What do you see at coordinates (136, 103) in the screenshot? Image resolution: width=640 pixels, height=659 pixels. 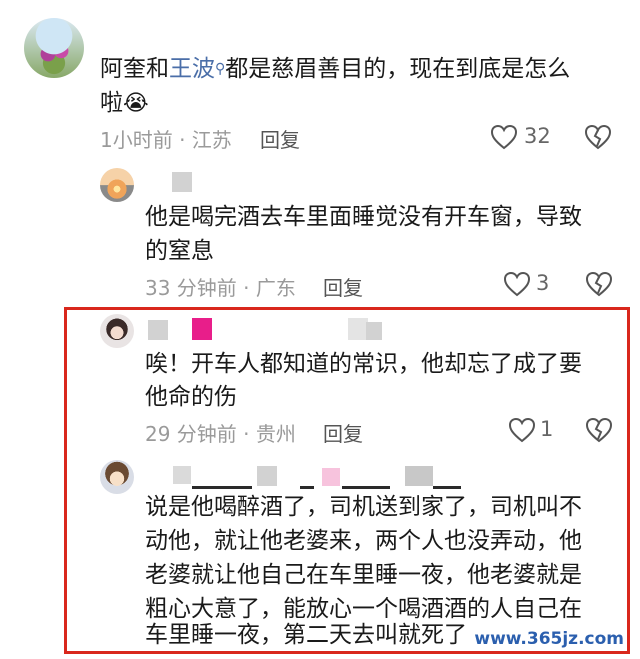 I see `crying-emoji-icon: 😭` at bounding box center [136, 103].